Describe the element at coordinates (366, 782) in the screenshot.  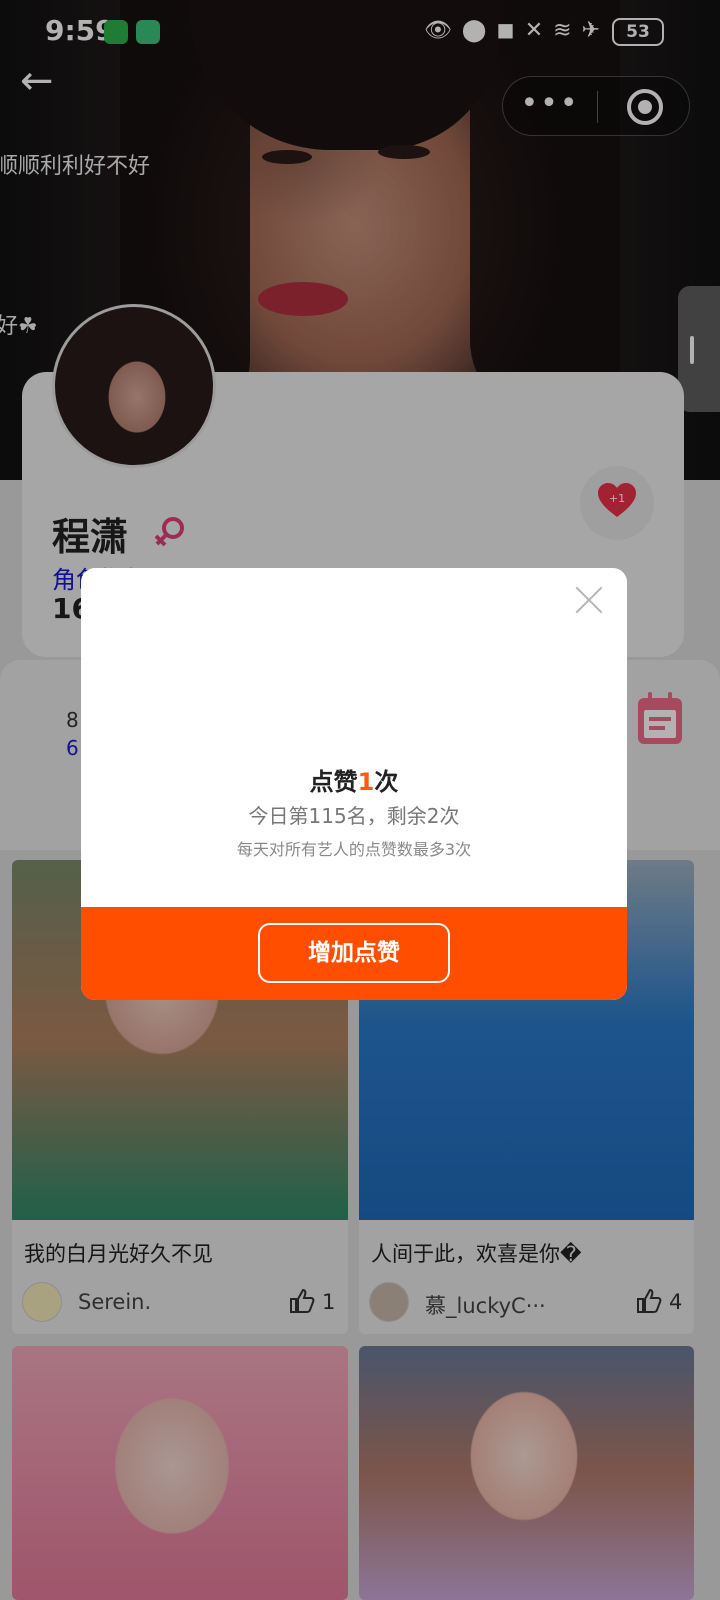
I see `like-count-highlight: 1` at that location.